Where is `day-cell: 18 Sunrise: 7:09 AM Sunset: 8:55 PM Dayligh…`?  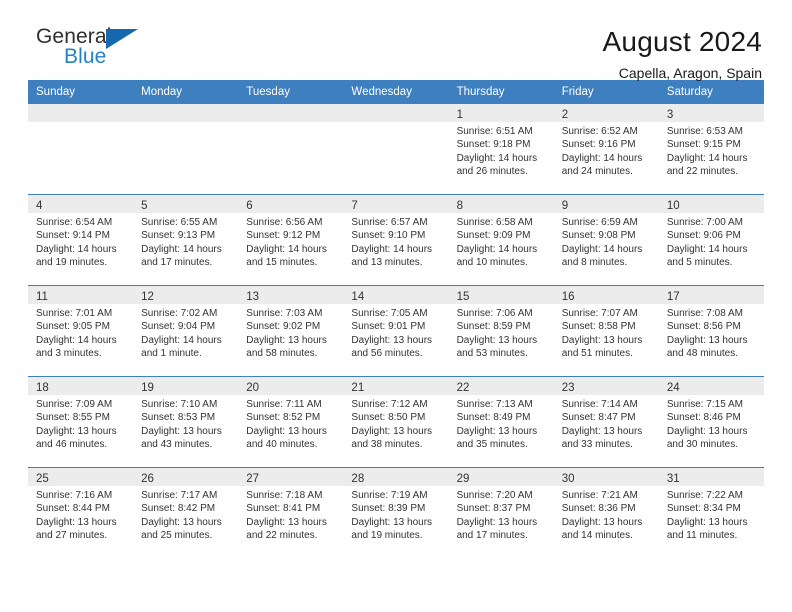 day-cell: 18 Sunrise: 7:09 AM Sunset: 8:55 PM Dayligh… is located at coordinates (81, 422).